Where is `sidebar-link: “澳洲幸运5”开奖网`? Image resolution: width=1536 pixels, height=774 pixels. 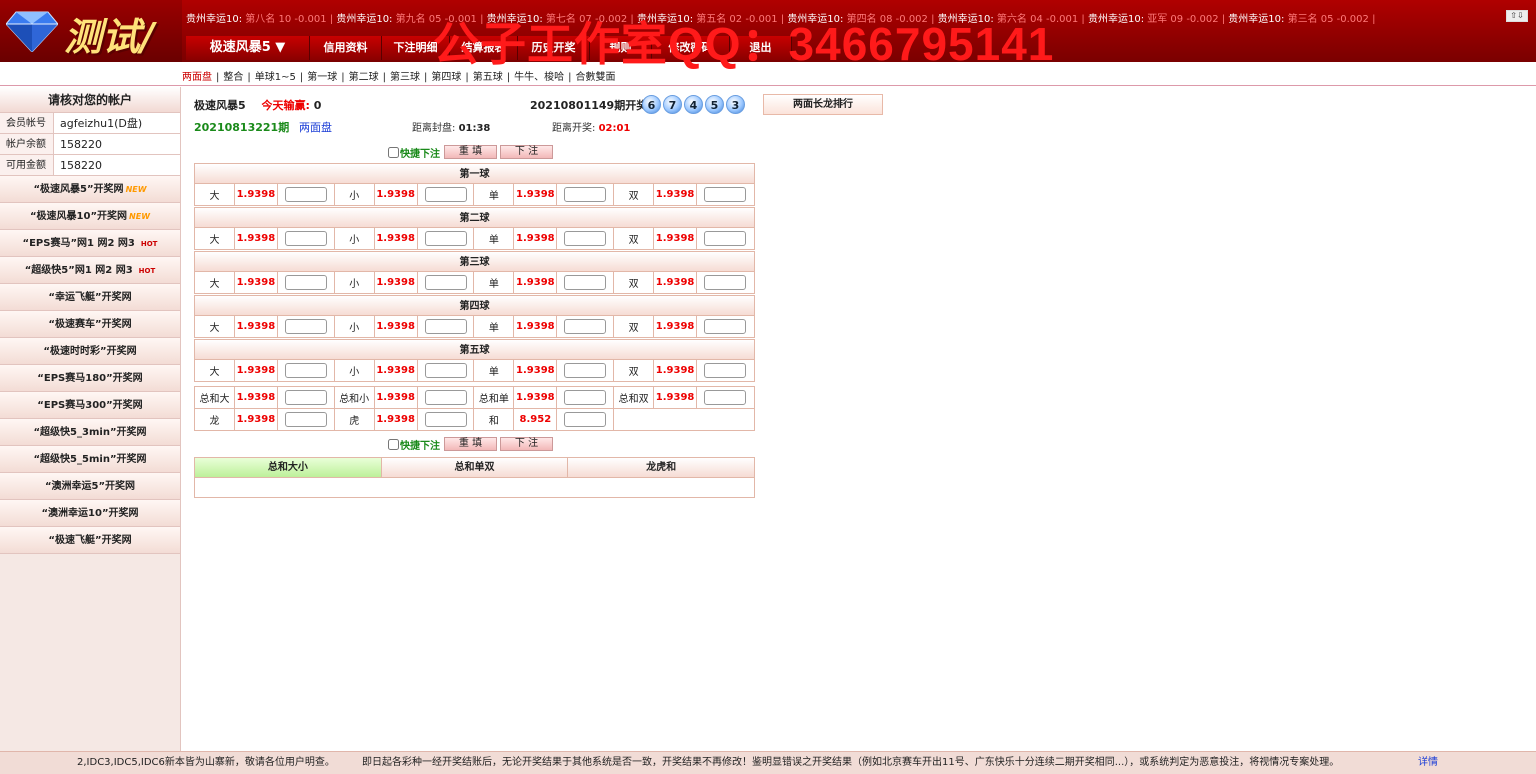
sidebar-link: “澳洲幸运5”开奖网 is located at coordinates (90, 486).